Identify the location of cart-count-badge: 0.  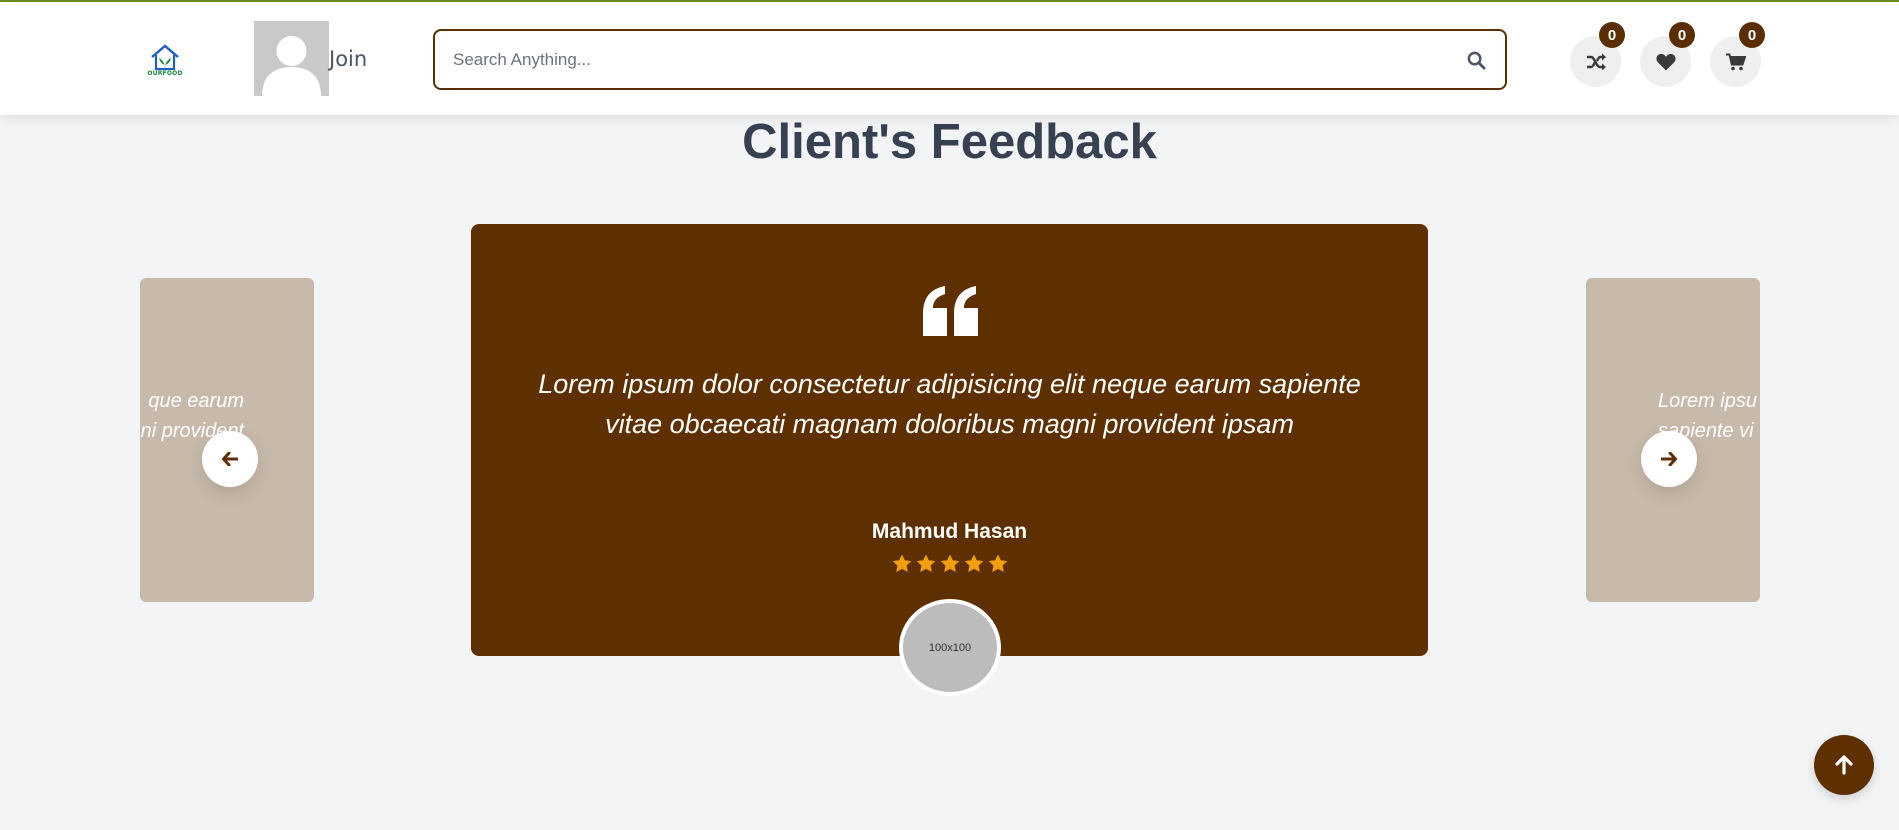
(1752, 35).